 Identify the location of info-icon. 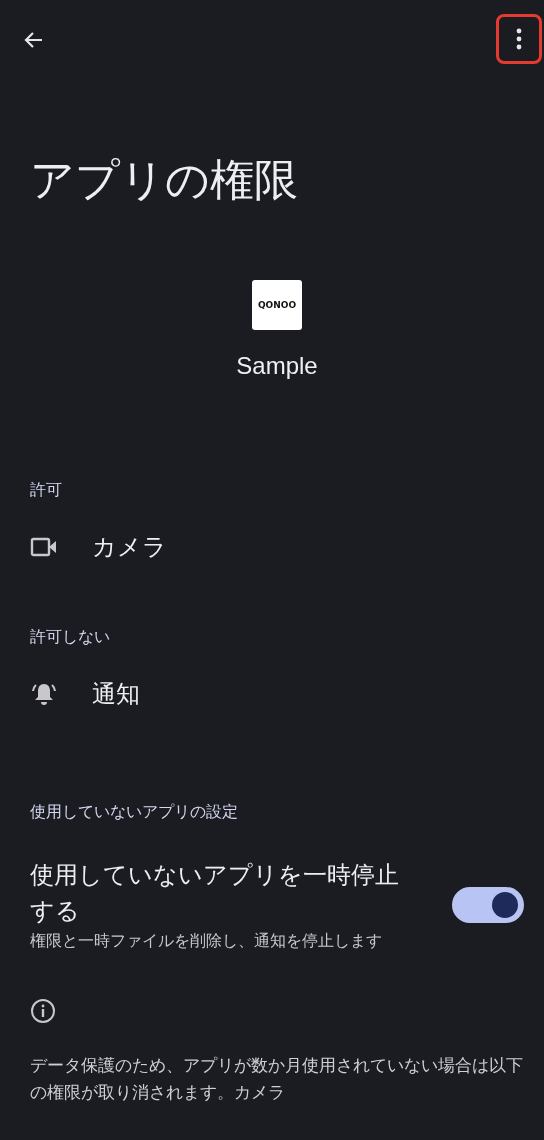
(43, 1011).